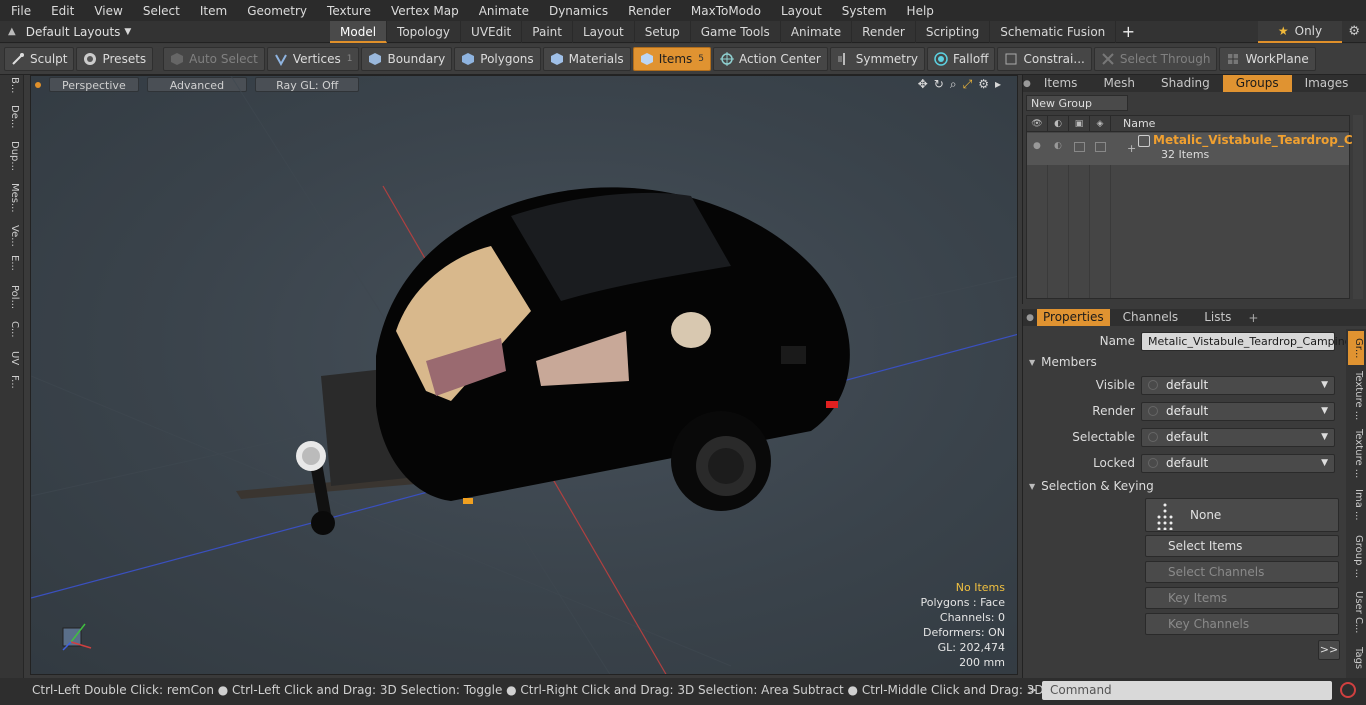 The height and width of the screenshot is (705, 1366). What do you see at coordinates (1128, 32) in the screenshot?
I see `add-tab-icon: +` at bounding box center [1128, 32].